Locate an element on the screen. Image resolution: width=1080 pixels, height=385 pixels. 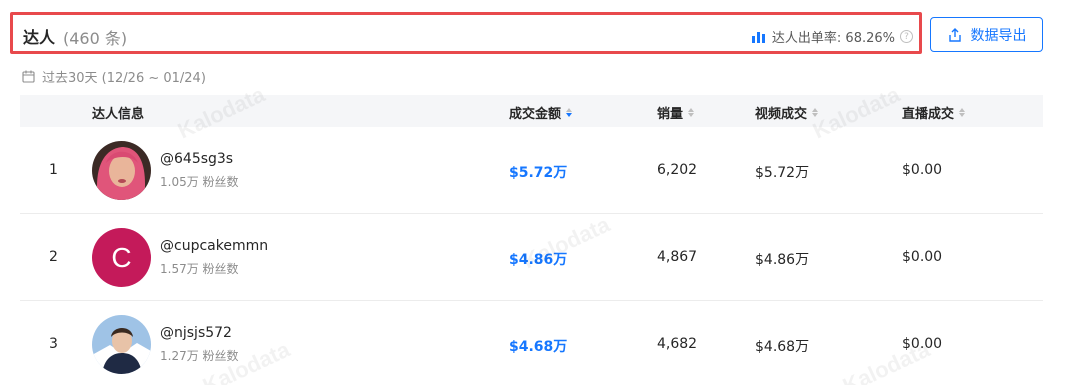
table-header: 达人信息 成交金额 销量 视频成交 直播成交 is located at coordinates (531, 111).